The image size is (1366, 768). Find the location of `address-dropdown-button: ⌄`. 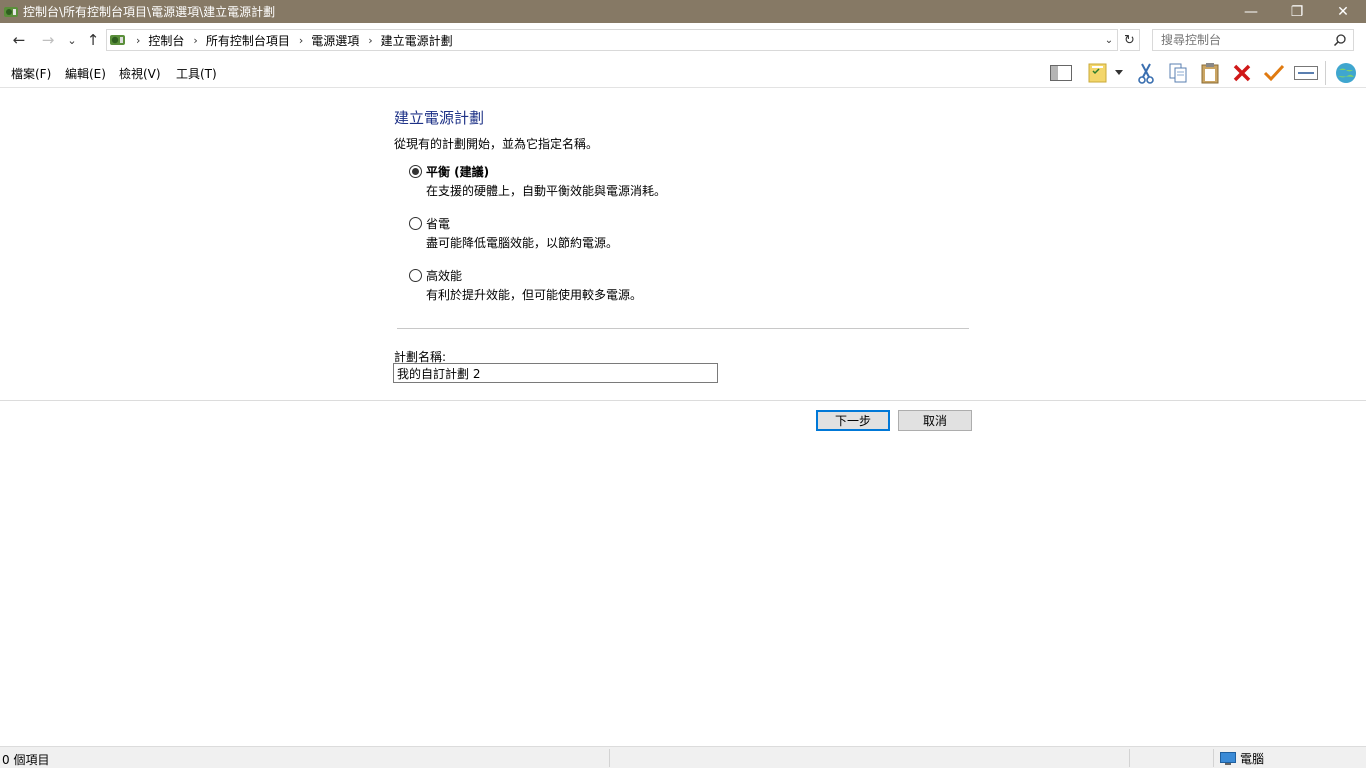

address-dropdown-button: ⌄ is located at coordinates (1109, 40).